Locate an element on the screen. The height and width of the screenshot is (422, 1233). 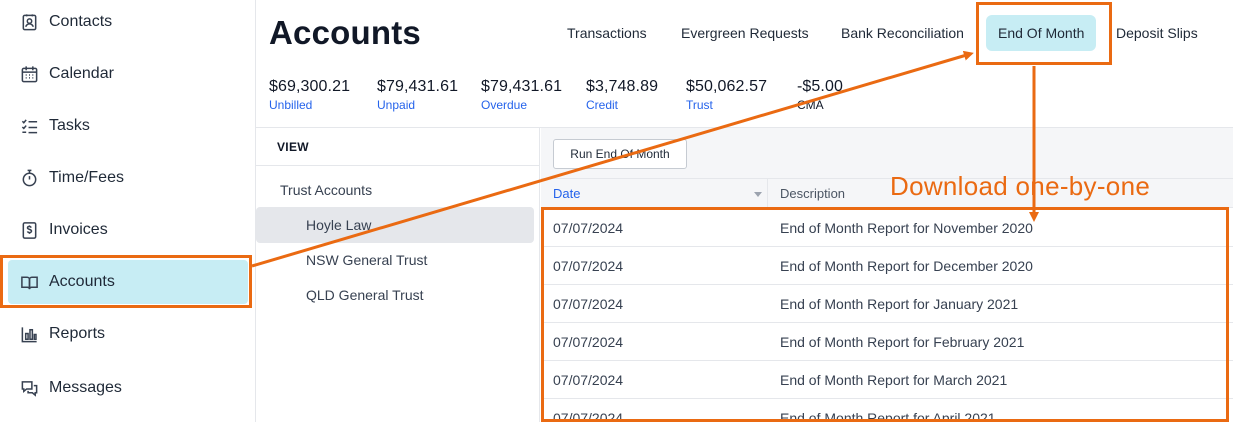
stopwatch-icon is located at coordinates (29, 178).